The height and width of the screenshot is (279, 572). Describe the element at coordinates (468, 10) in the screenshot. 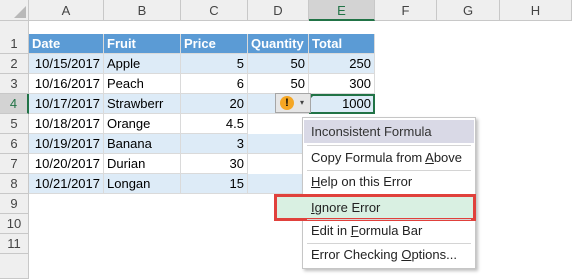

I see `column-header-g: G` at that location.